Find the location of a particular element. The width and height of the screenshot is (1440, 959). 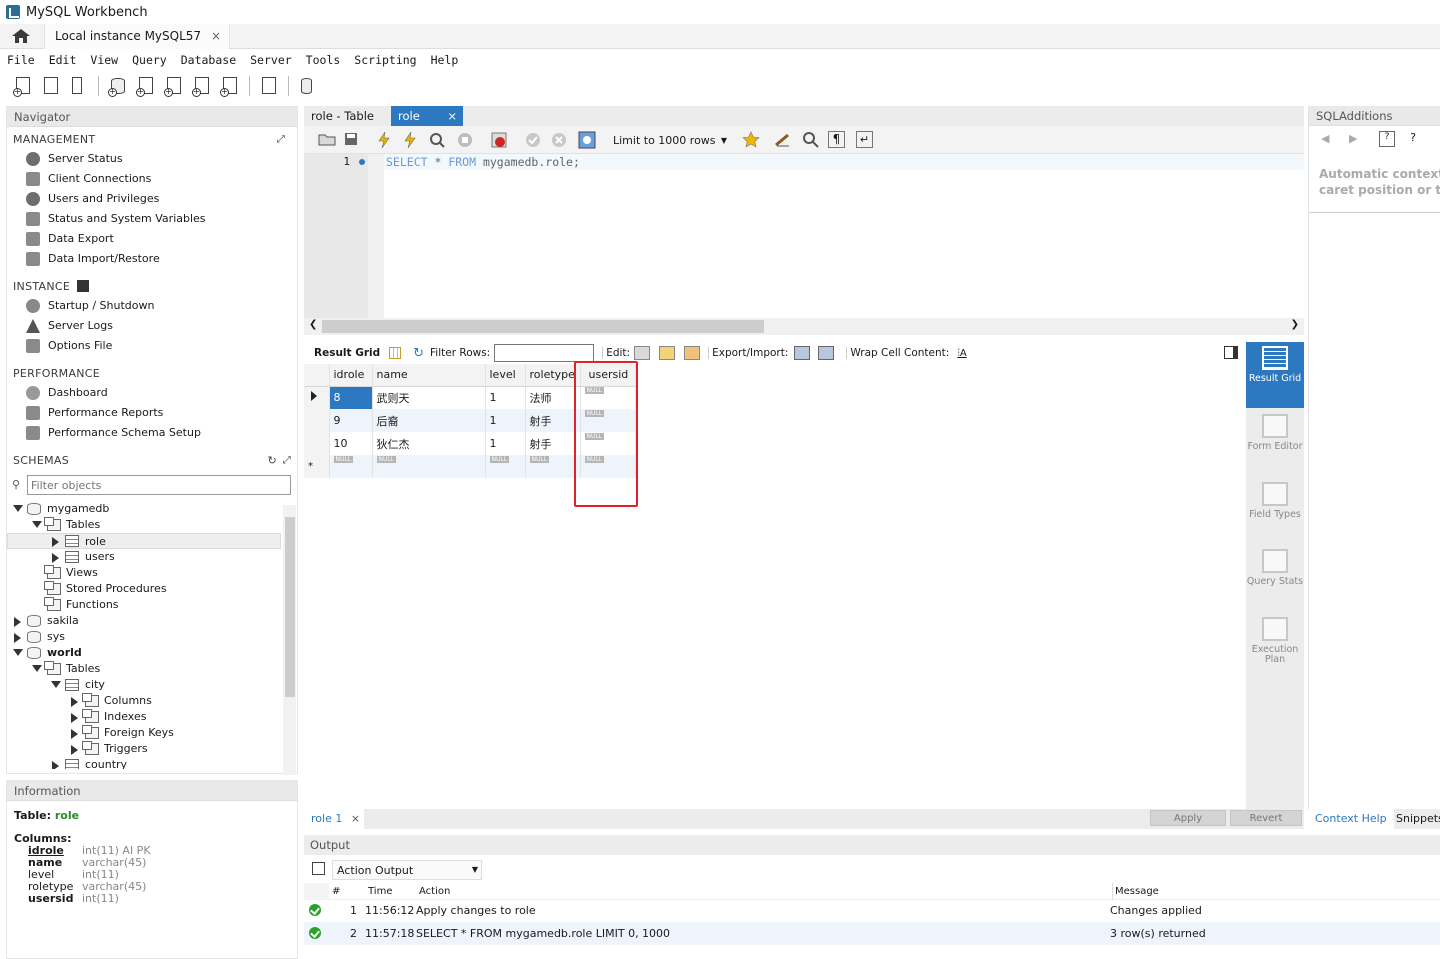

create-procedure-icon: + is located at coordinates (202, 86).